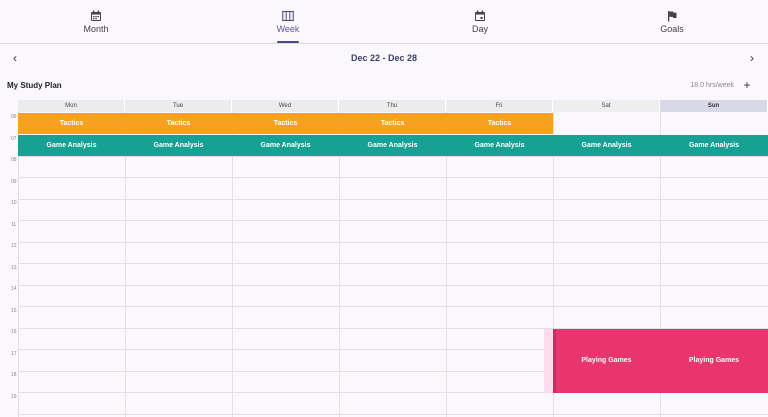 Image resolution: width=768 pixels, height=417 pixels. Describe the element at coordinates (96, 22) in the screenshot. I see `tab-month: Month` at that location.